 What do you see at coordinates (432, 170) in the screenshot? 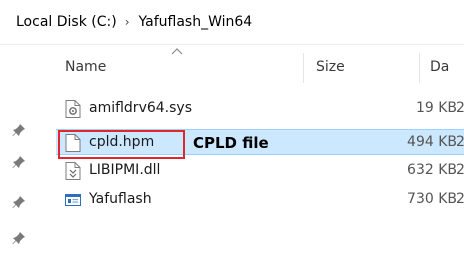
I see `file-size: 632 KB` at bounding box center [432, 170].